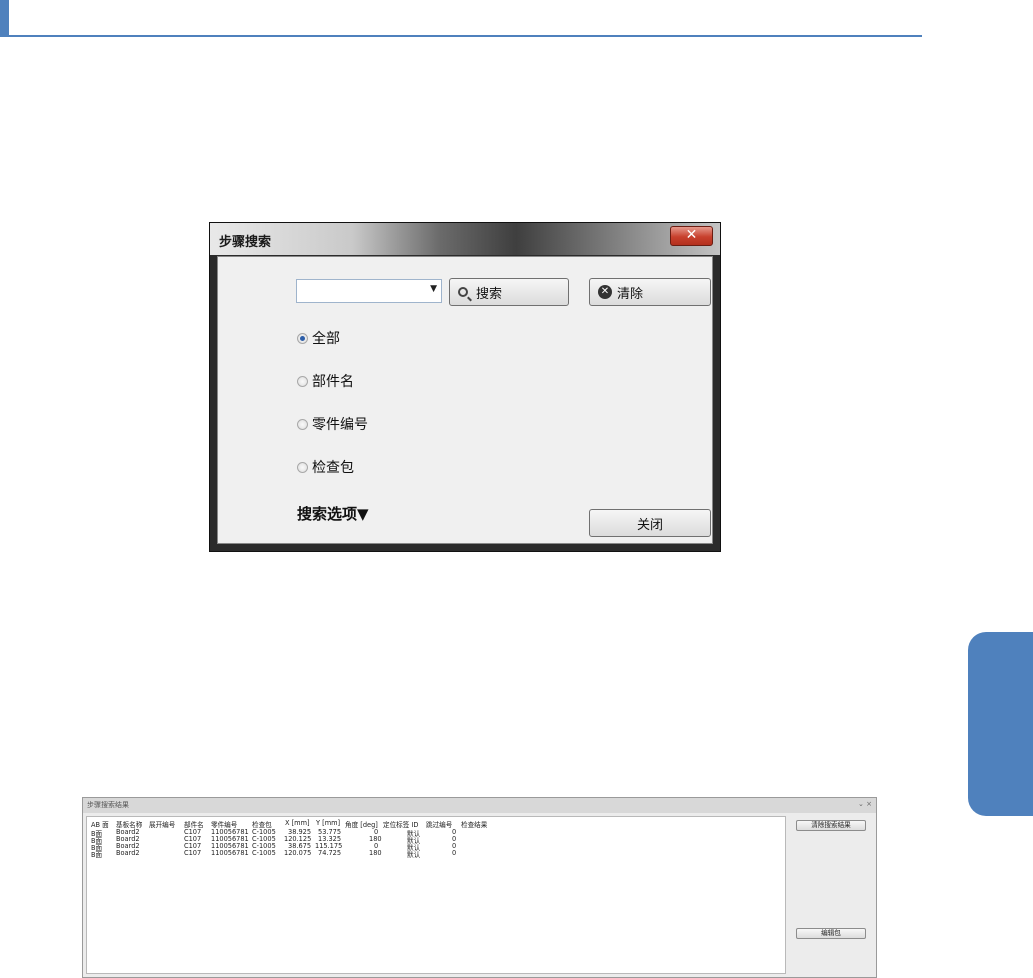  I want to click on search-button-label: 搜索, so click(489, 294).